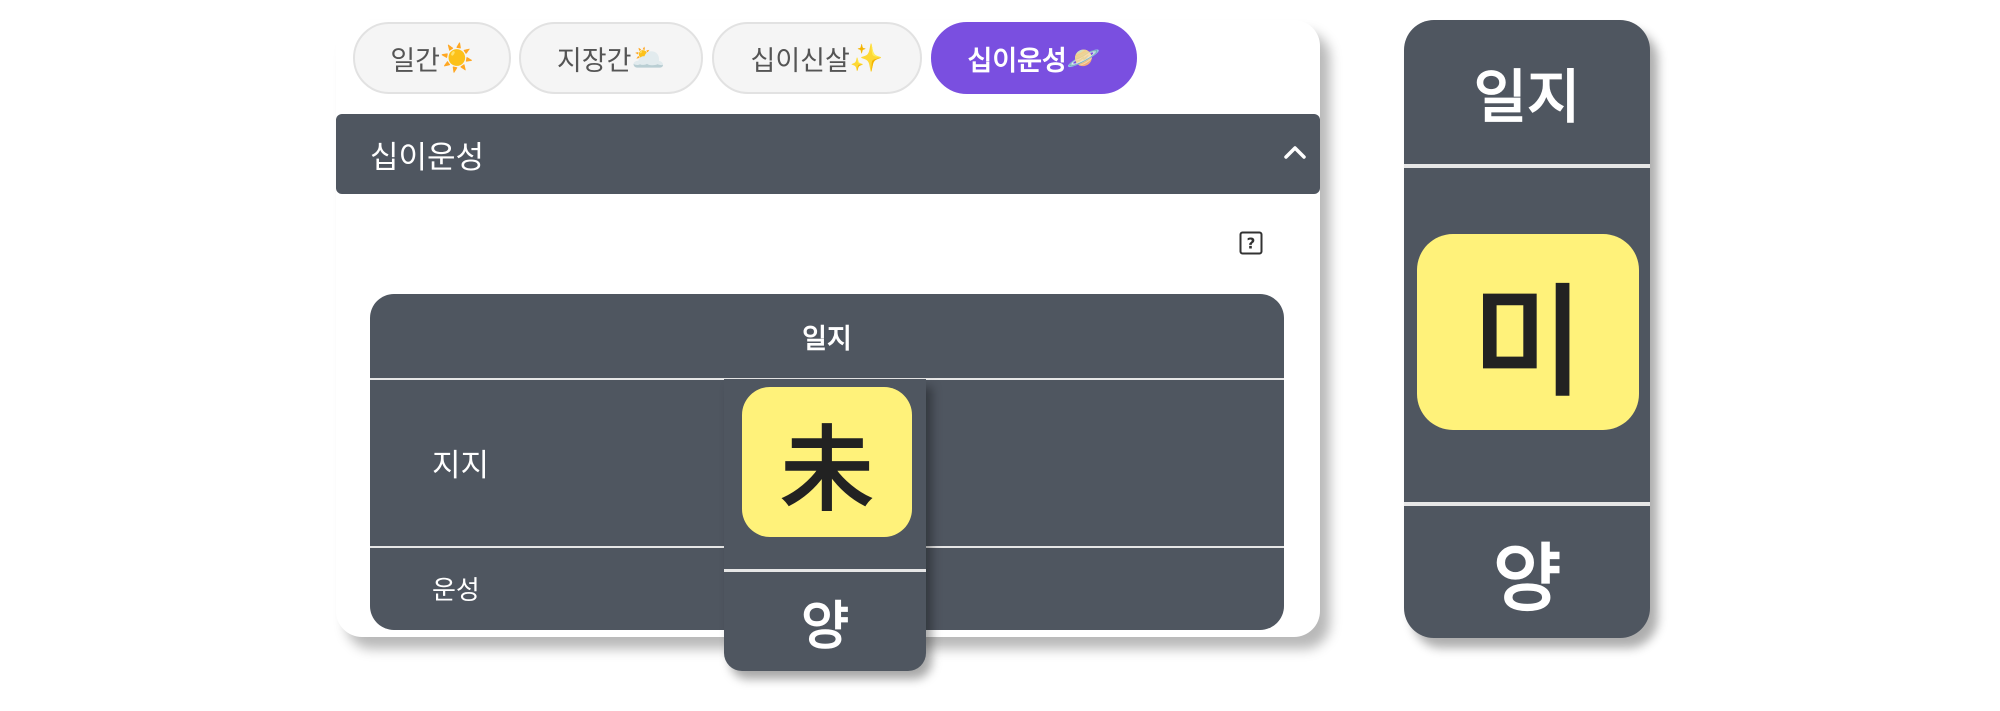 The height and width of the screenshot is (711, 2000). What do you see at coordinates (825, 627) in the screenshot?
I see `unseong-value-cell: 양` at bounding box center [825, 627].